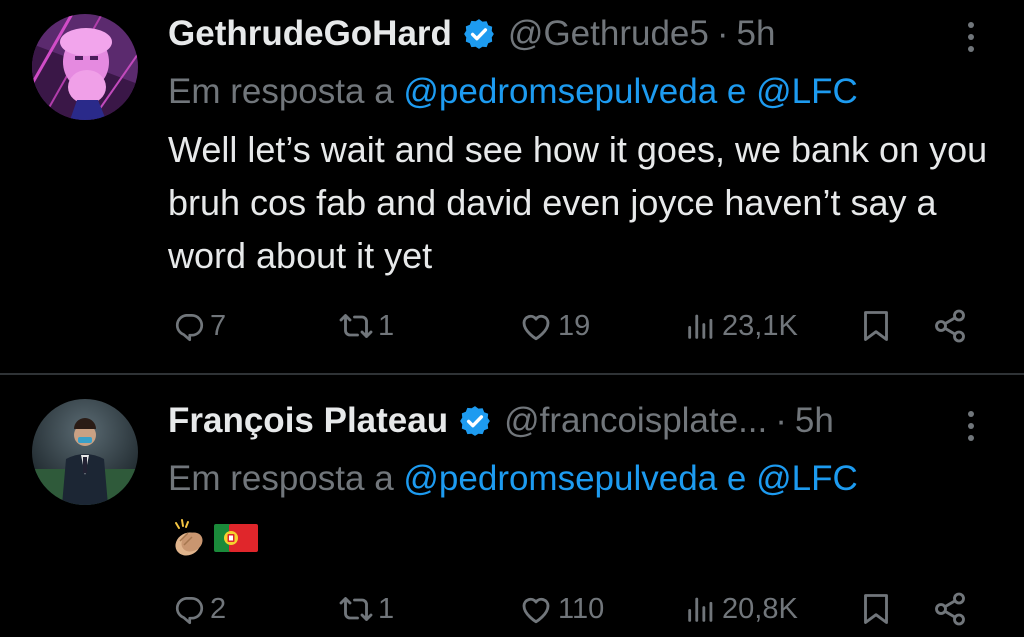 This screenshot has height=637, width=1024. I want to click on display-name: François Plateau, so click(308, 421).